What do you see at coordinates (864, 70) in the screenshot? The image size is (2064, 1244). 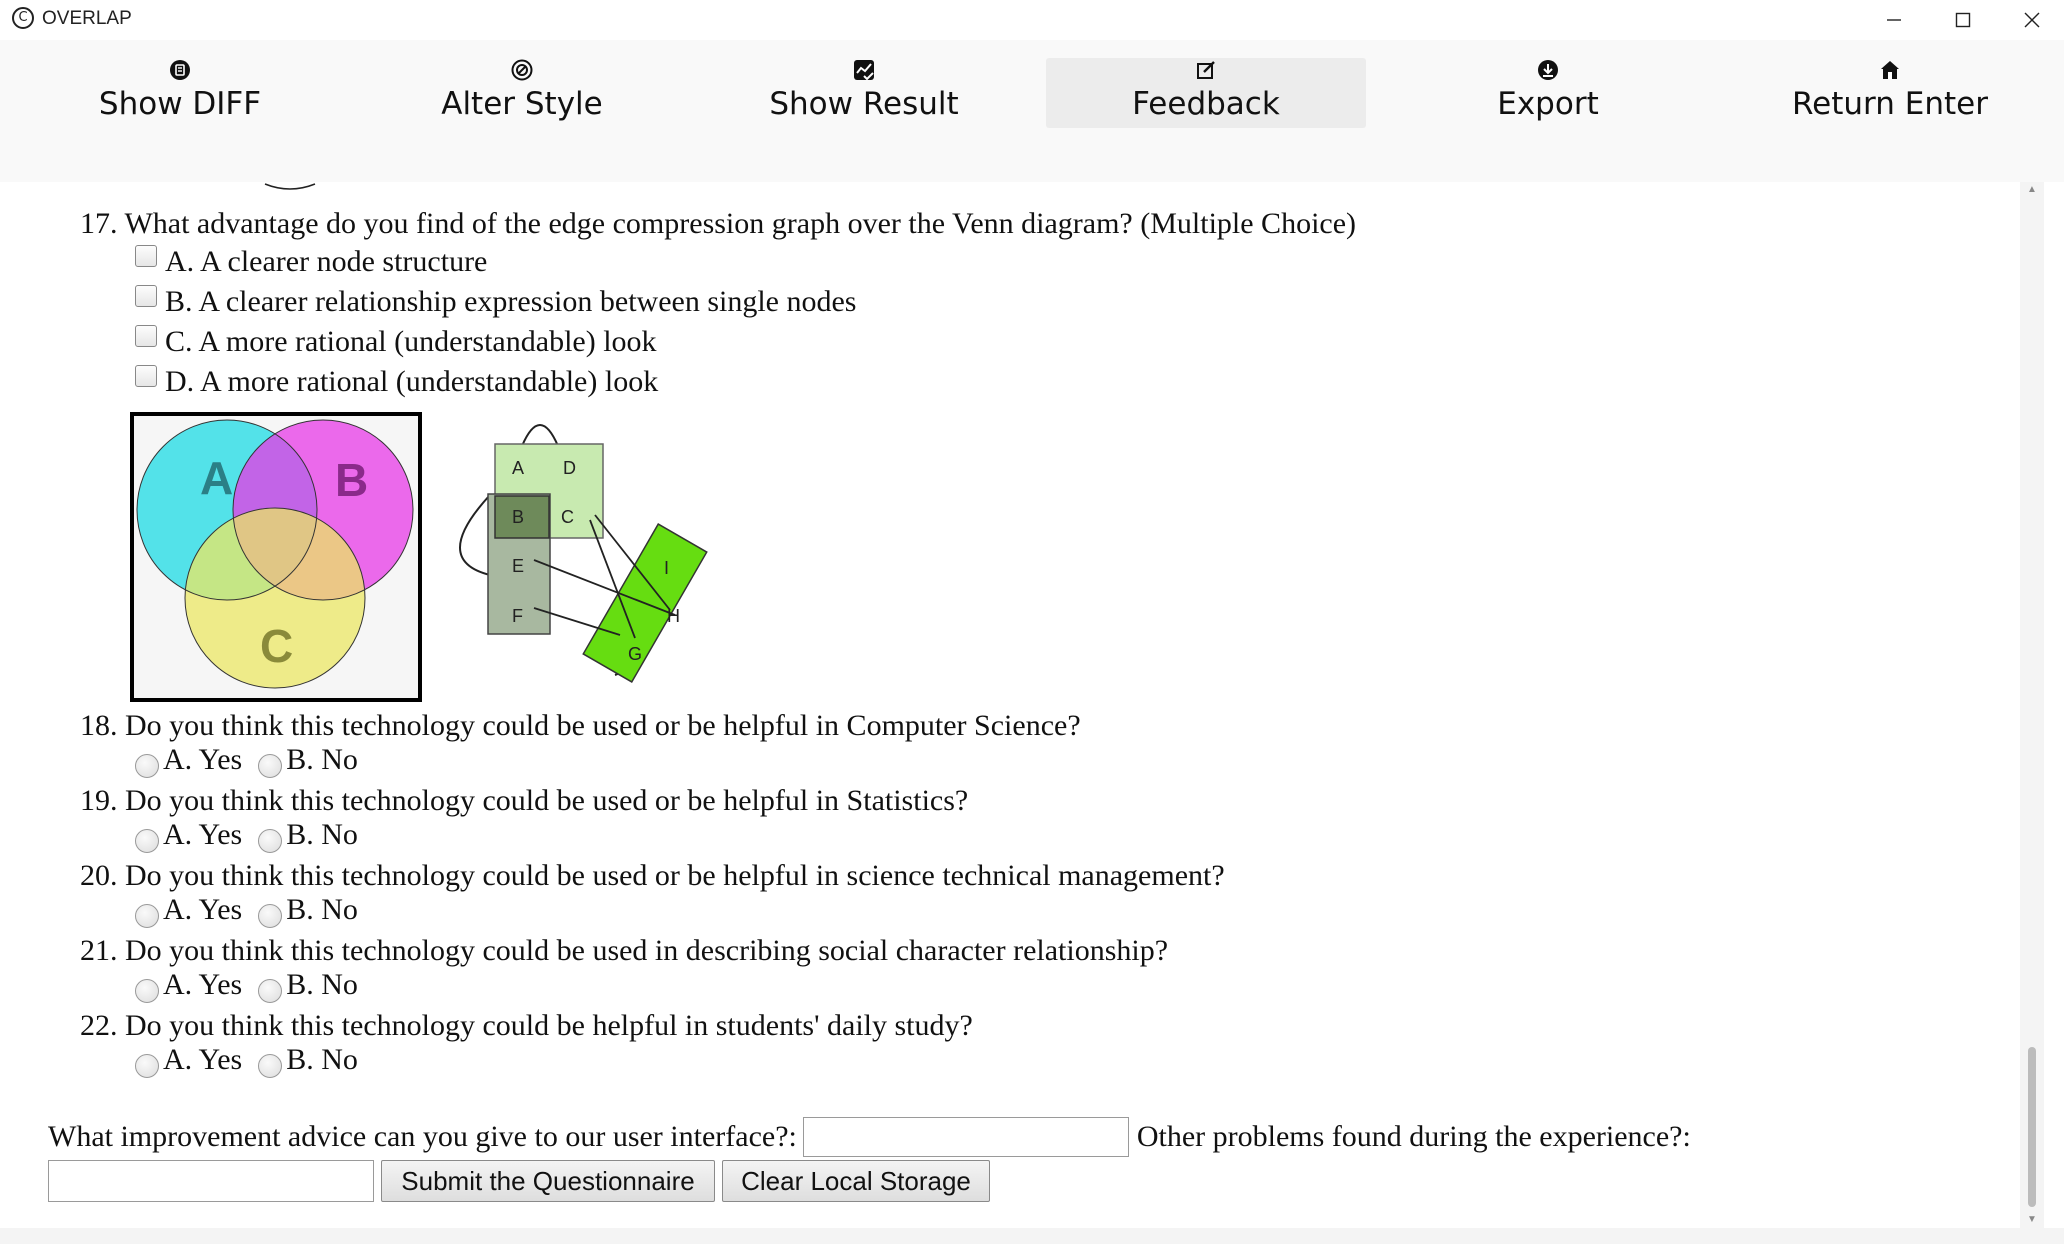 I see `result-icon` at bounding box center [864, 70].